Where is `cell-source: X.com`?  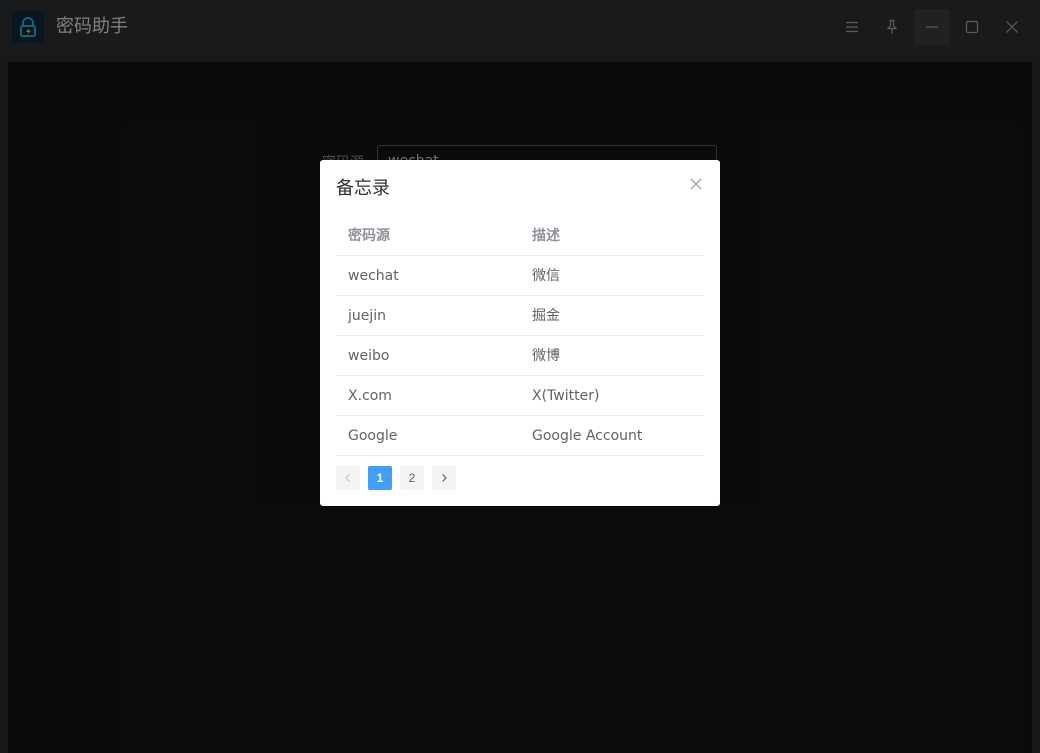
cell-source: X.com is located at coordinates (370, 395).